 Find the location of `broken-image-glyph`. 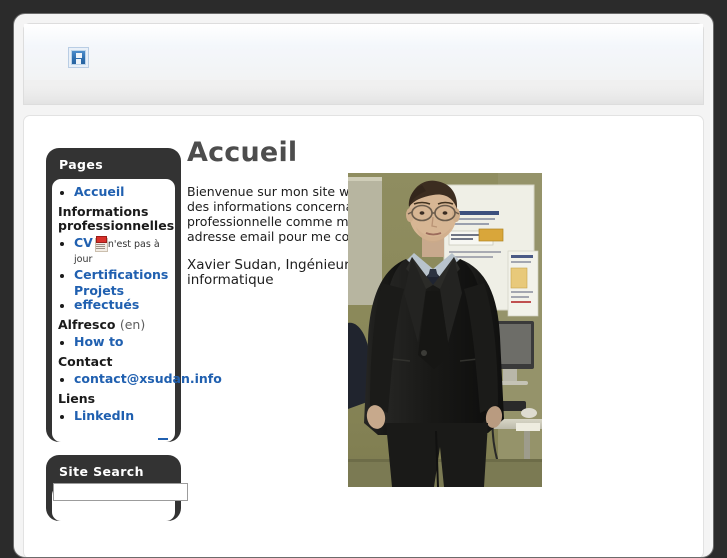

broken-image-glyph is located at coordinates (78, 57).